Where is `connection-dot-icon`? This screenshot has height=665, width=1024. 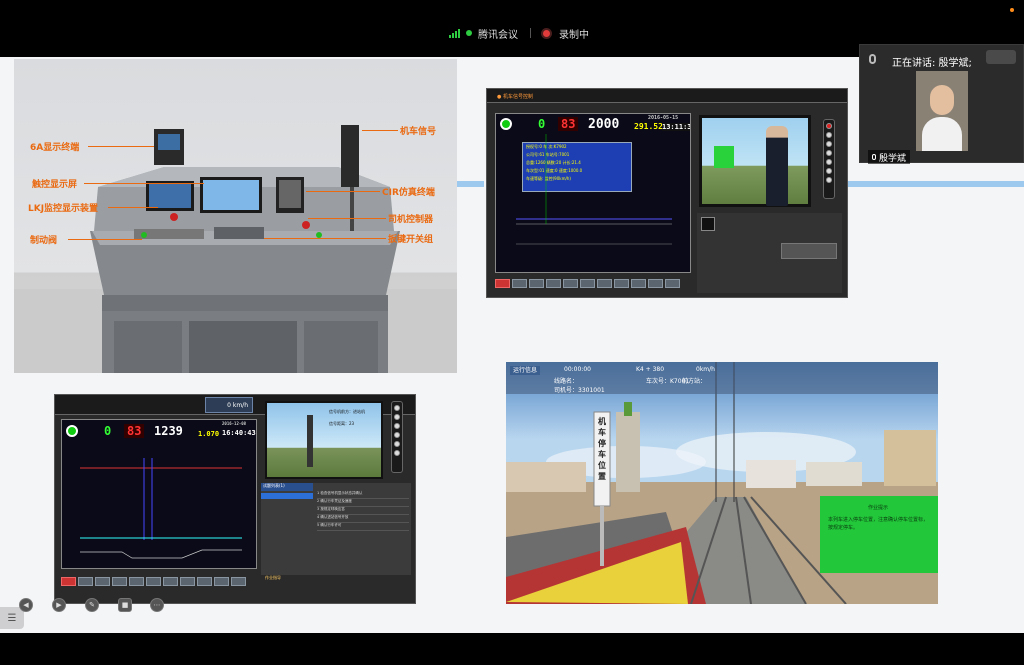 connection-dot-icon is located at coordinates (469, 33).